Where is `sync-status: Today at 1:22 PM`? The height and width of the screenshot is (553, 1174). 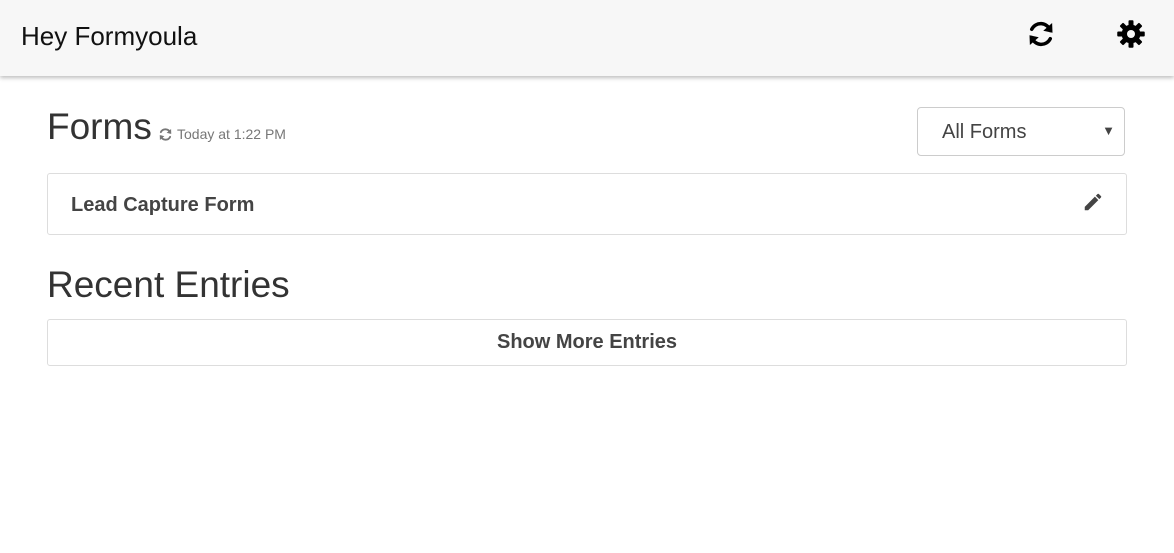
sync-status: Today at 1:22 PM is located at coordinates (222, 134).